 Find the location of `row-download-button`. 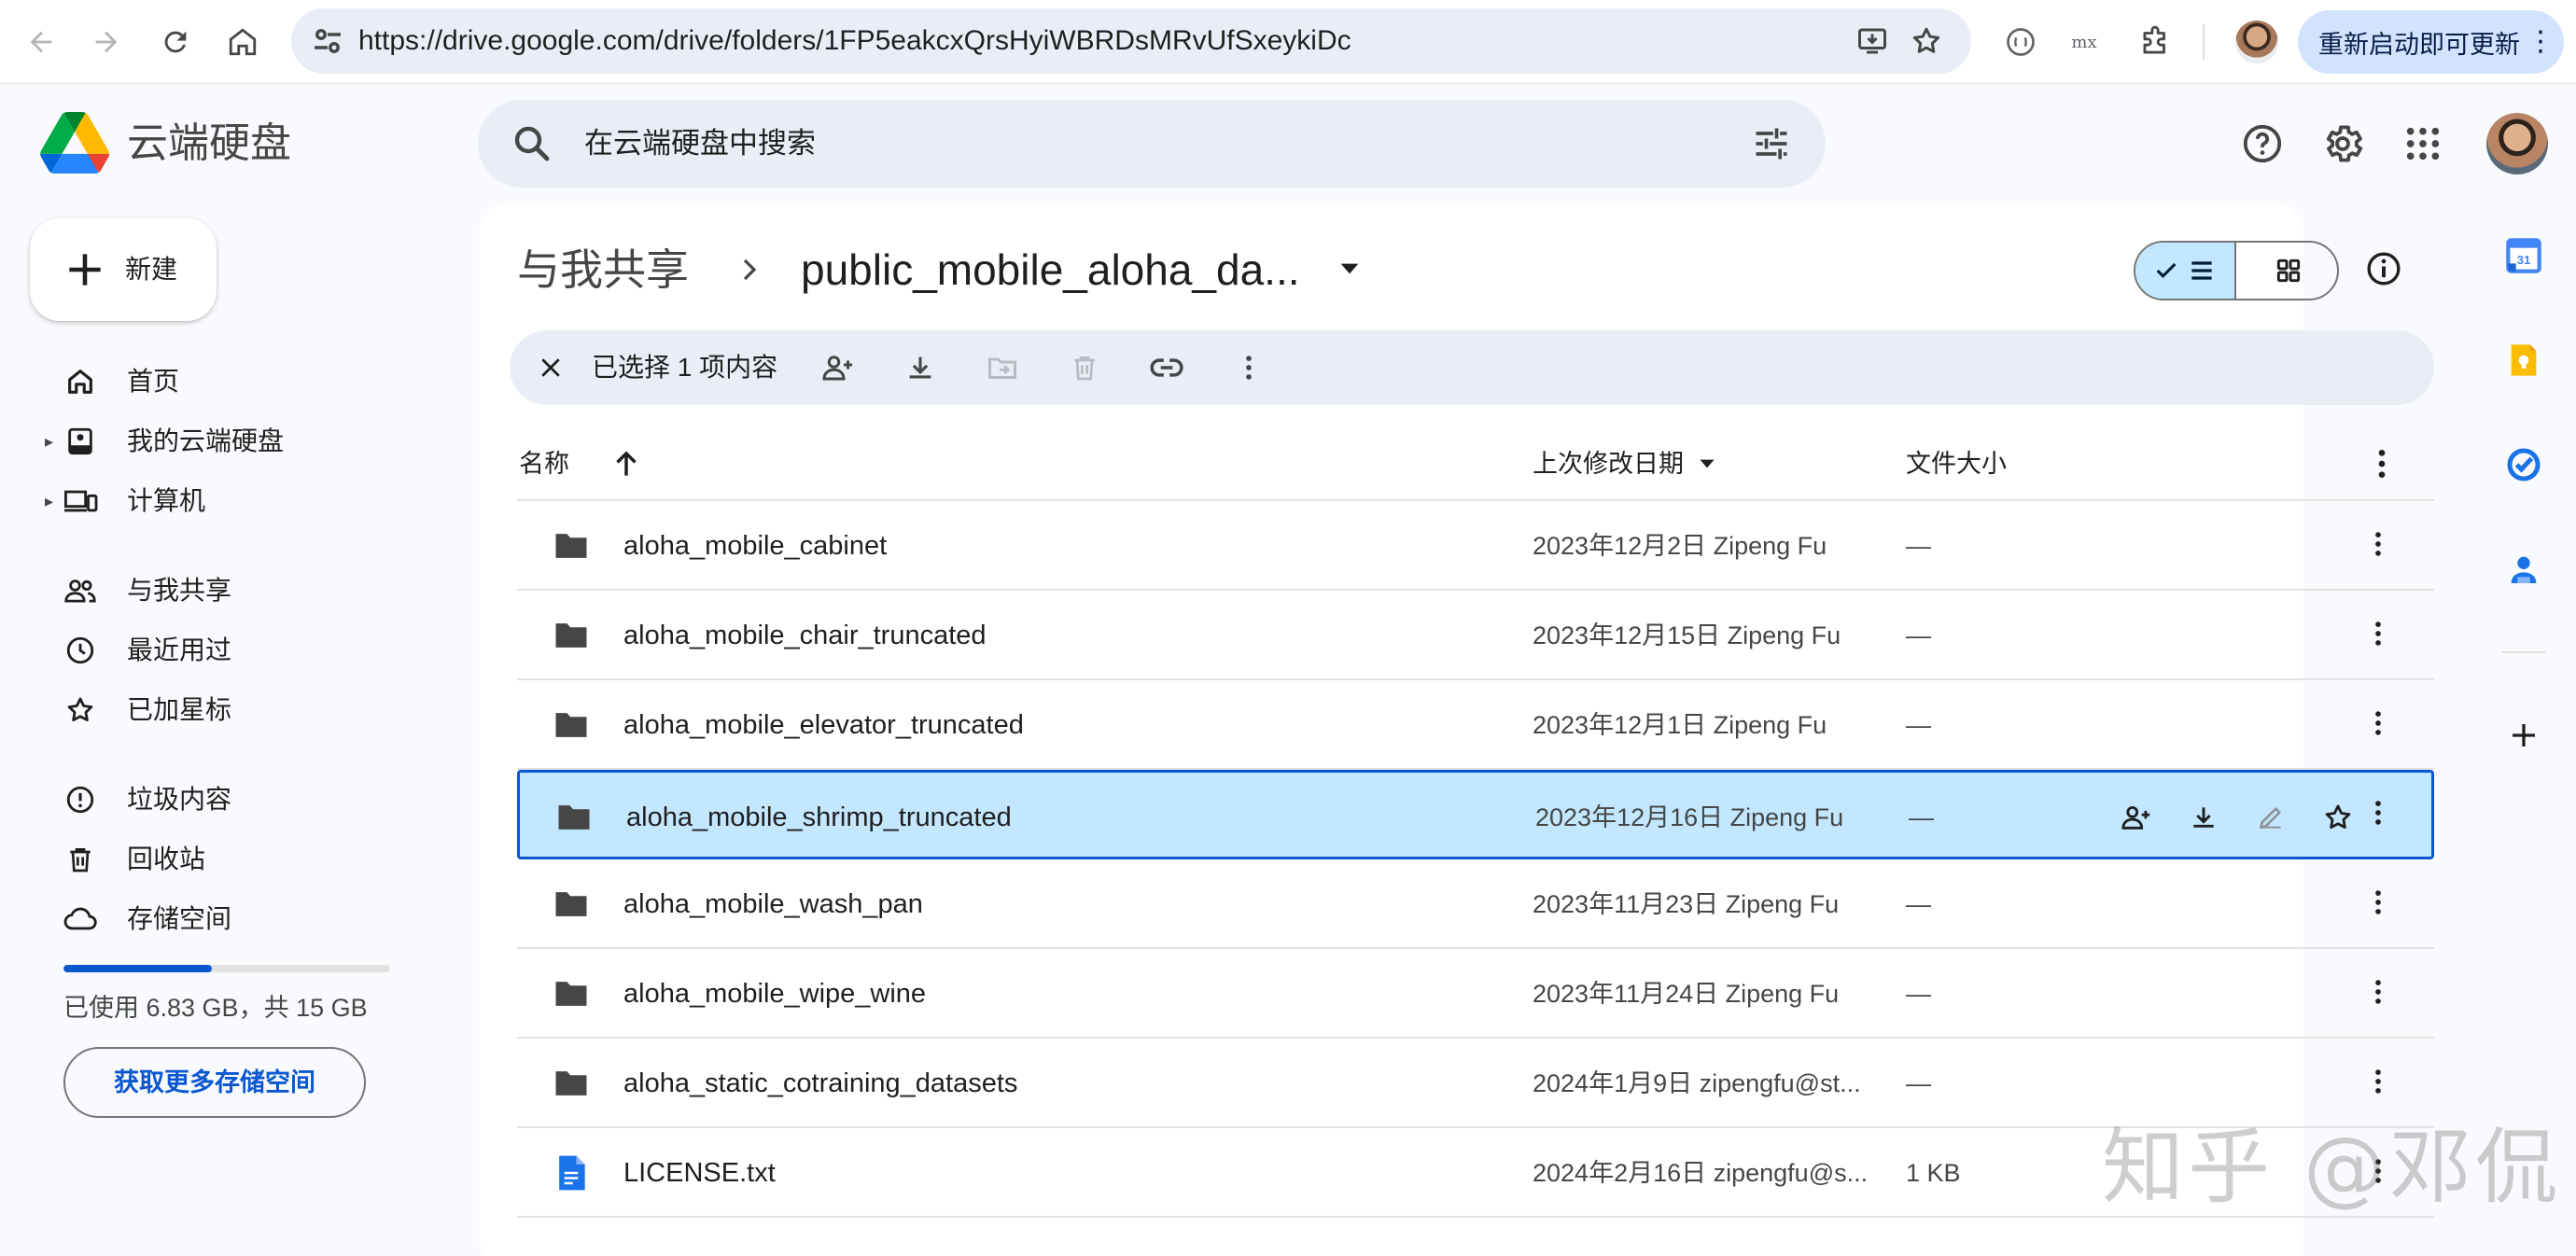

row-download-button is located at coordinates (2203, 817).